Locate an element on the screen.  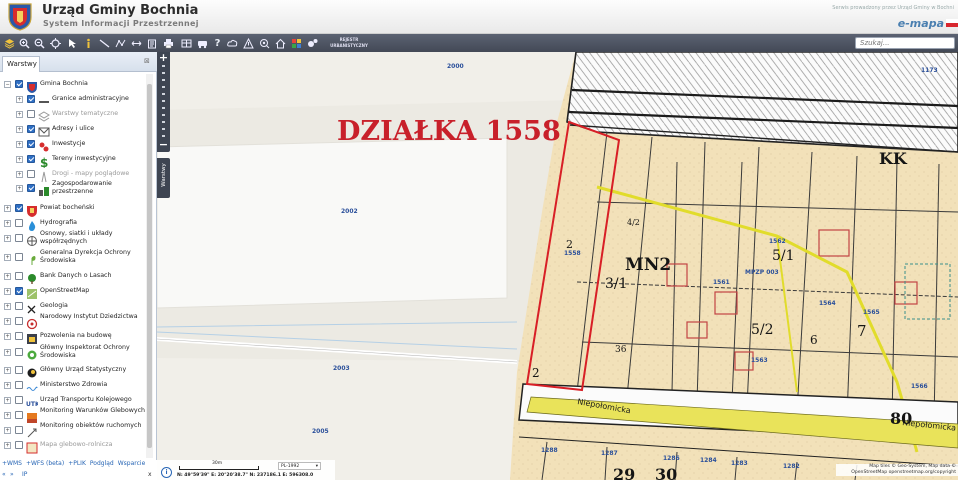
settings-icon is located at coordinates (312, 43).